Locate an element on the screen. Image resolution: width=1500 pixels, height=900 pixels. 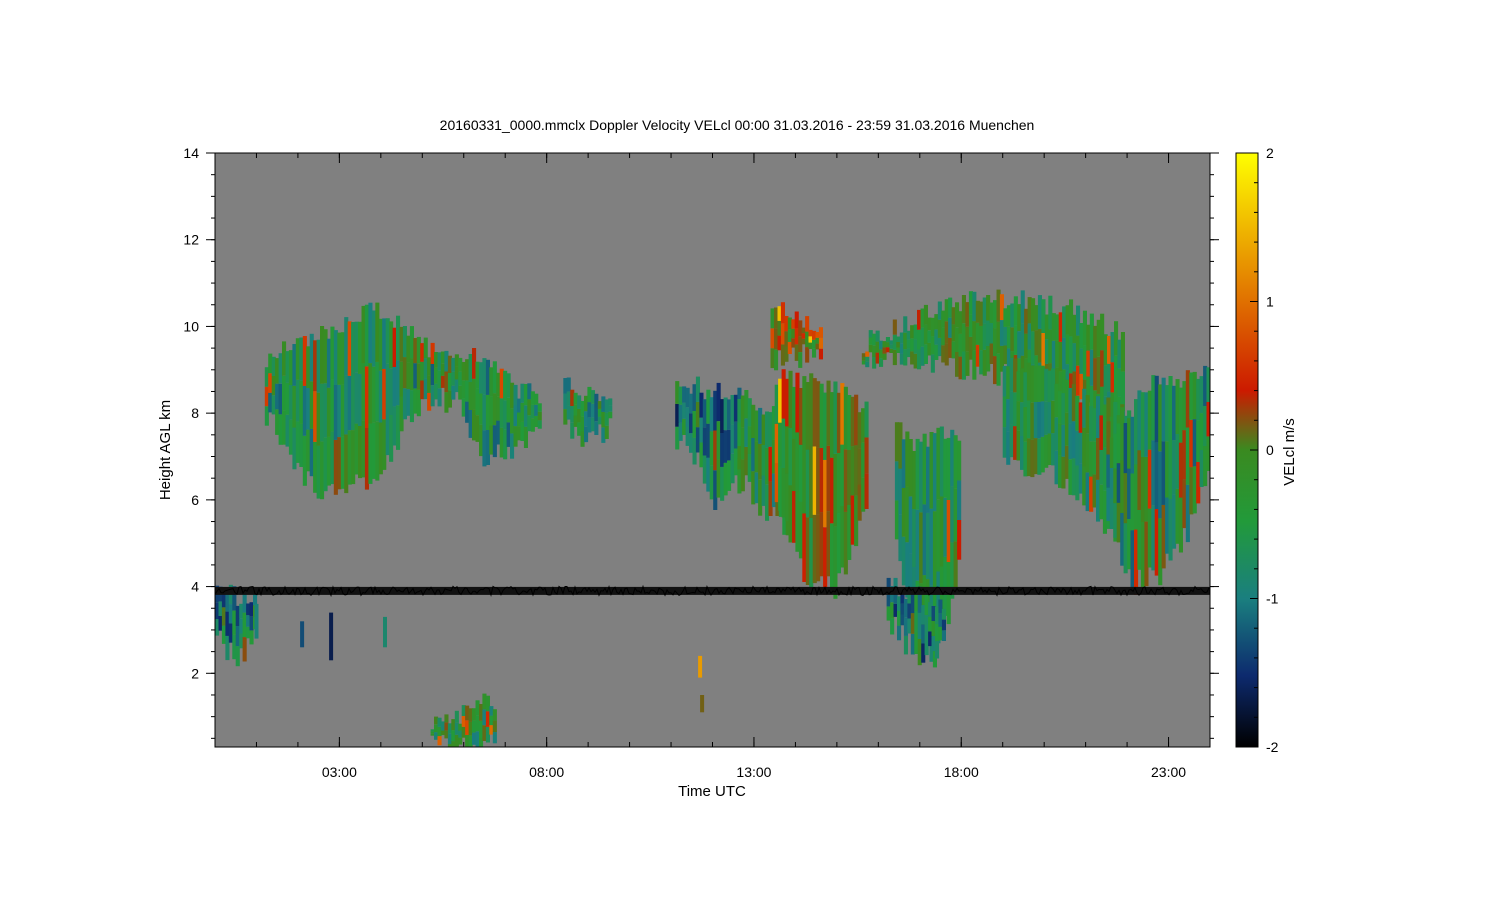
colorbar-tick-label: 0 is located at coordinates (1270, 450).